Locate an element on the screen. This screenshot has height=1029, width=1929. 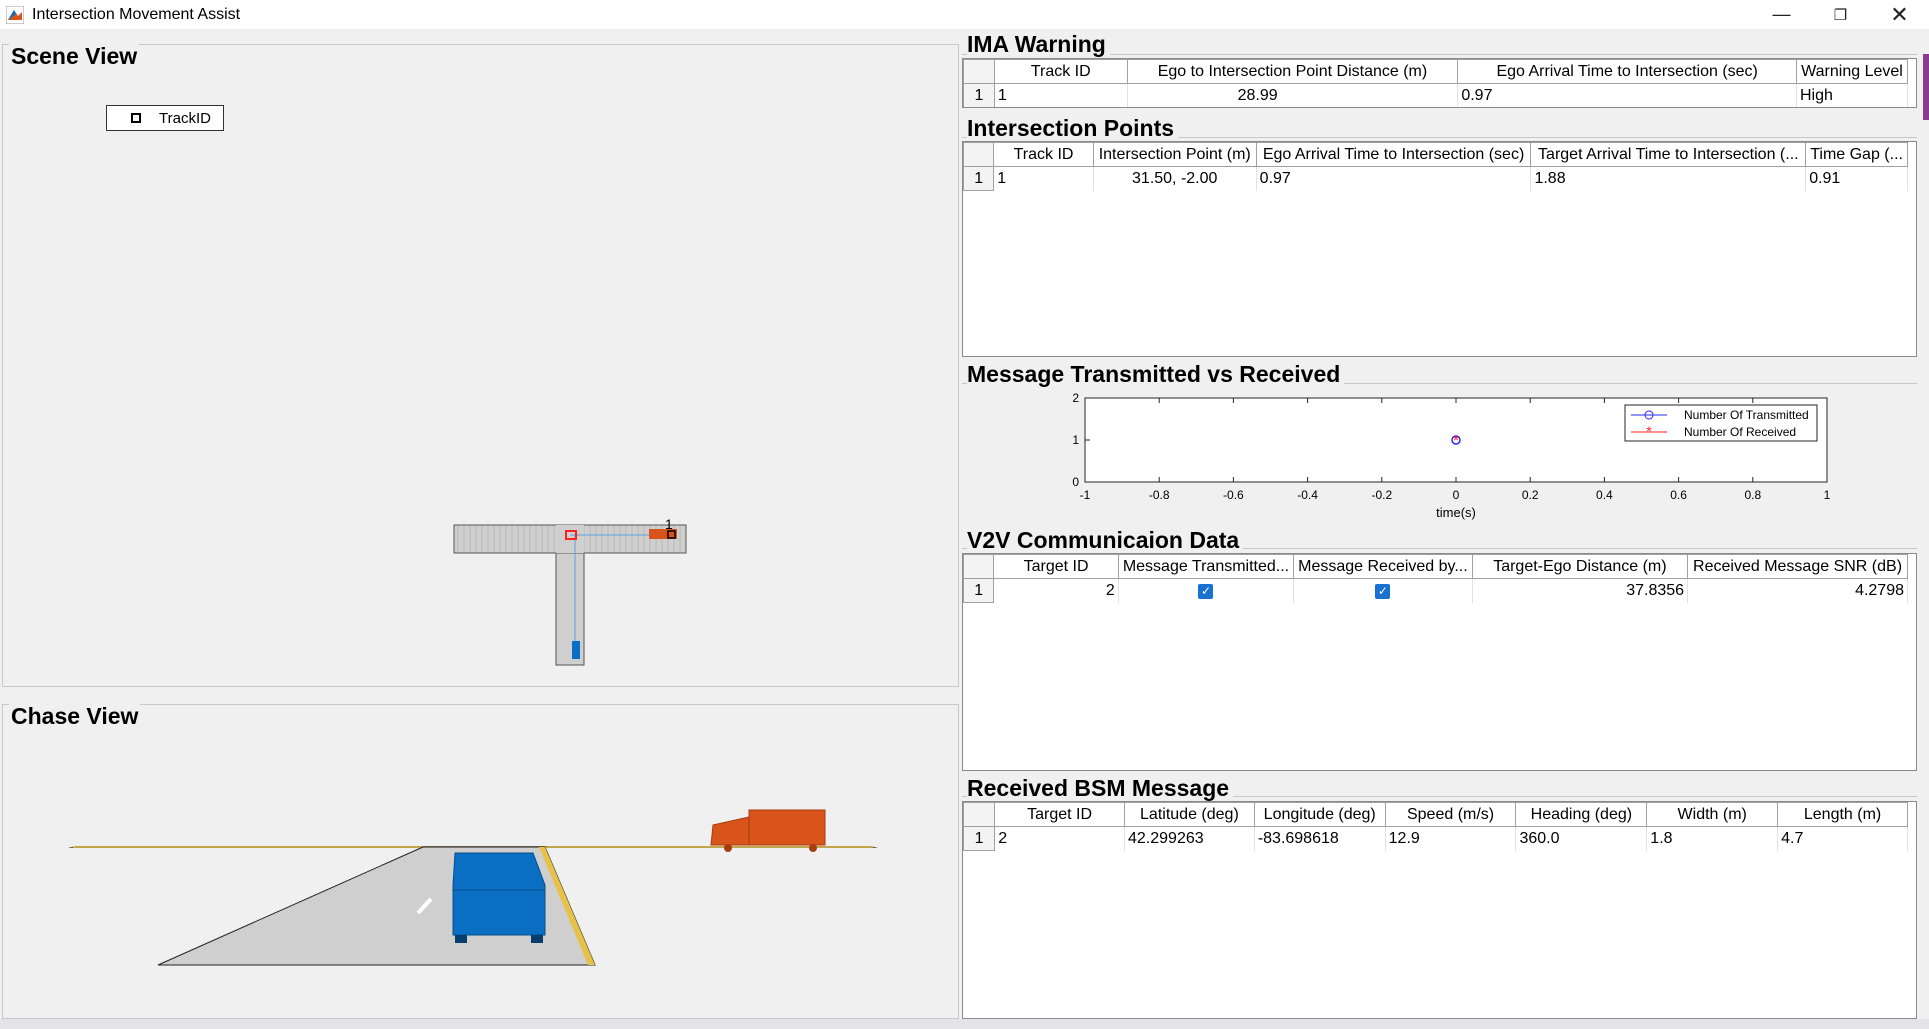
ip-cell-intersection-point: 31.50, -2.00 is located at coordinates (1175, 178).